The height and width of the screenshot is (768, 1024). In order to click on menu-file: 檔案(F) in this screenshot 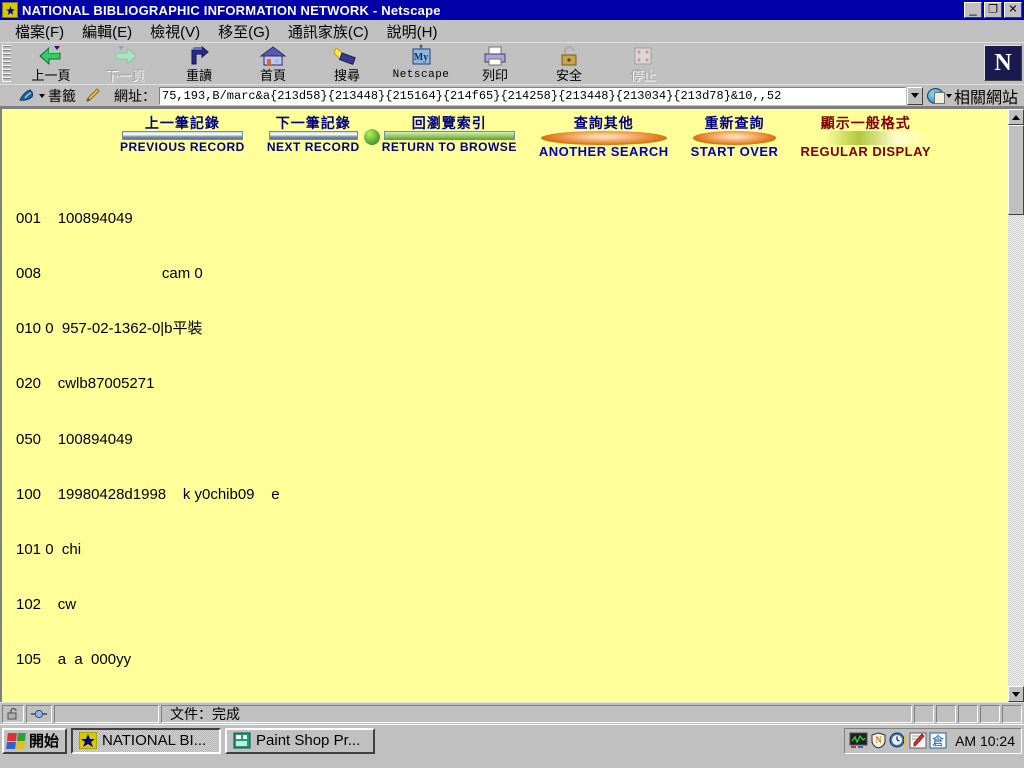, I will do `click(39, 31)`.